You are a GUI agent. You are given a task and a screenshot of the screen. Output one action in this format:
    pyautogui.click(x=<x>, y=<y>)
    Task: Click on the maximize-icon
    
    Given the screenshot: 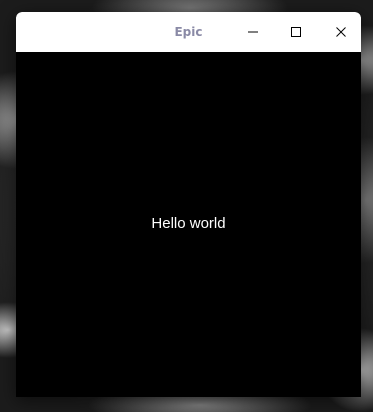 What is the action you would take?
    pyautogui.click(x=296, y=32)
    